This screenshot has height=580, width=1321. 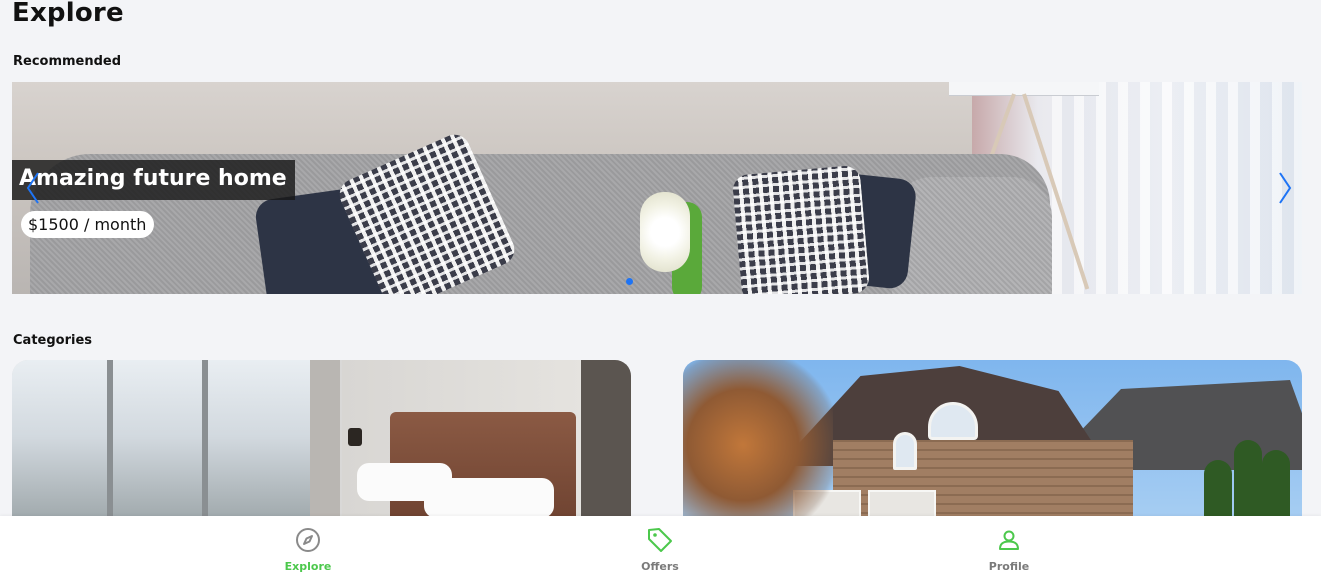 I want to click on chevron-left-icon, so click(x=32, y=188).